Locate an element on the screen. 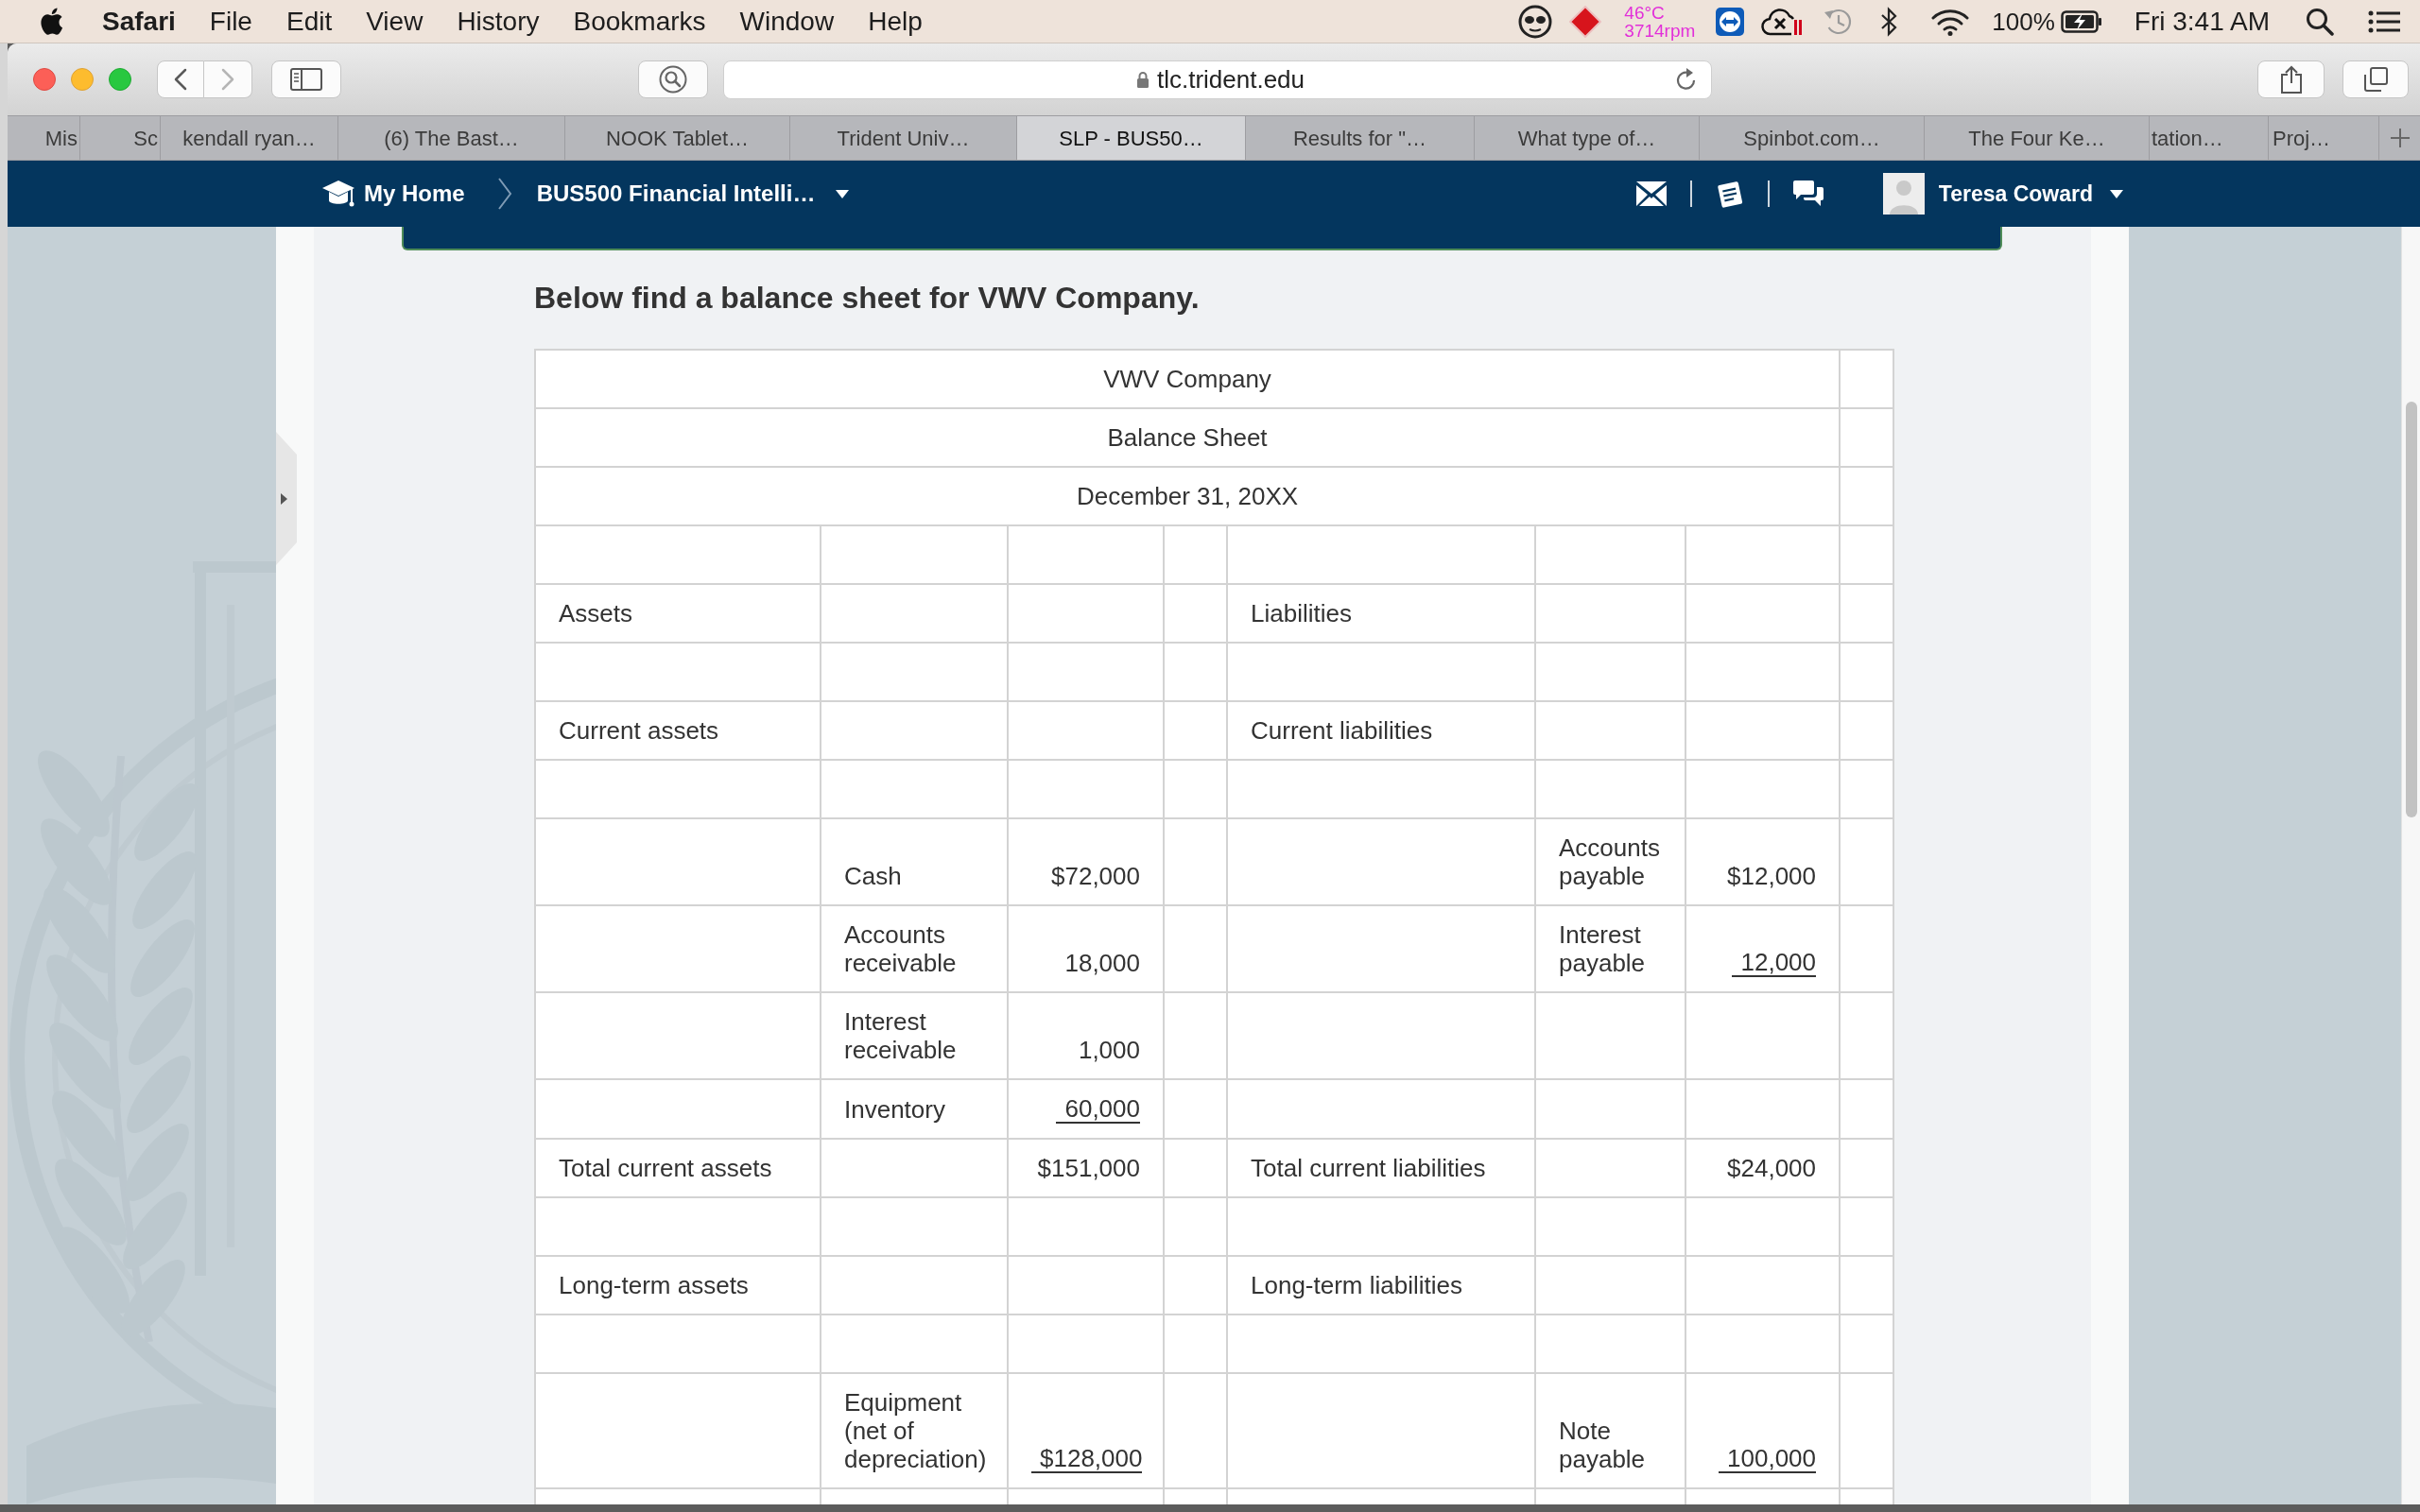  menu-item: History is located at coordinates (498, 21).